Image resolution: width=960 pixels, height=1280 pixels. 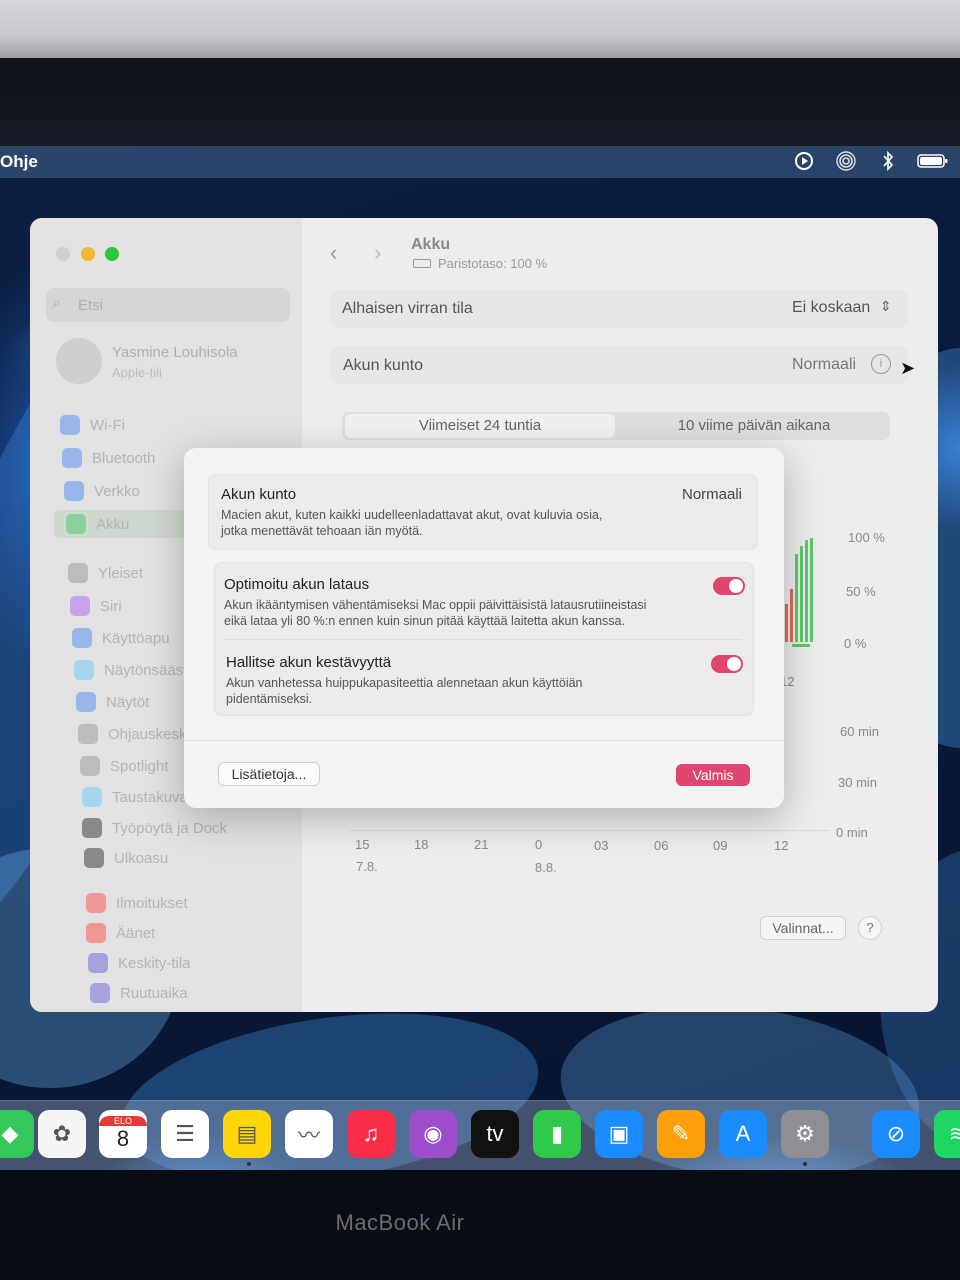 What do you see at coordinates (493, 263) in the screenshot?
I see `battery-level-text: Paristotaso: 100 %` at bounding box center [493, 263].